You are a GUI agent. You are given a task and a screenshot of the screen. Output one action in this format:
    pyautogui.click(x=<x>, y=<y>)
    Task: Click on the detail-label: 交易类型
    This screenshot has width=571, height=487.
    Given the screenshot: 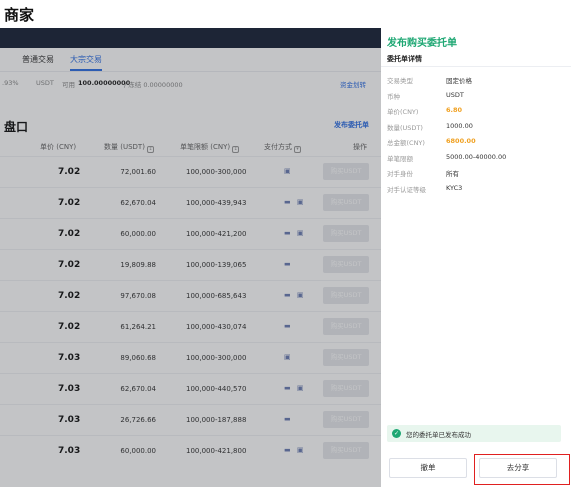 What is the action you would take?
    pyautogui.click(x=400, y=81)
    